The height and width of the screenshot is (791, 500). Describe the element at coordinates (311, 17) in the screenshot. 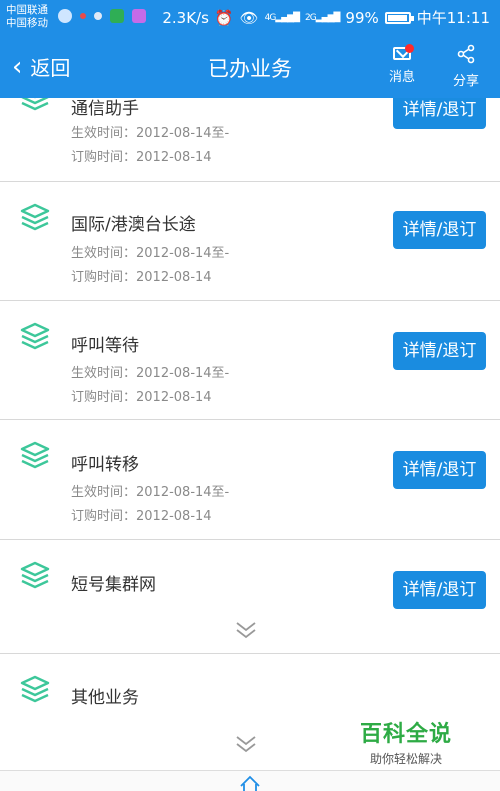

I see `net2-label: 2G` at that location.